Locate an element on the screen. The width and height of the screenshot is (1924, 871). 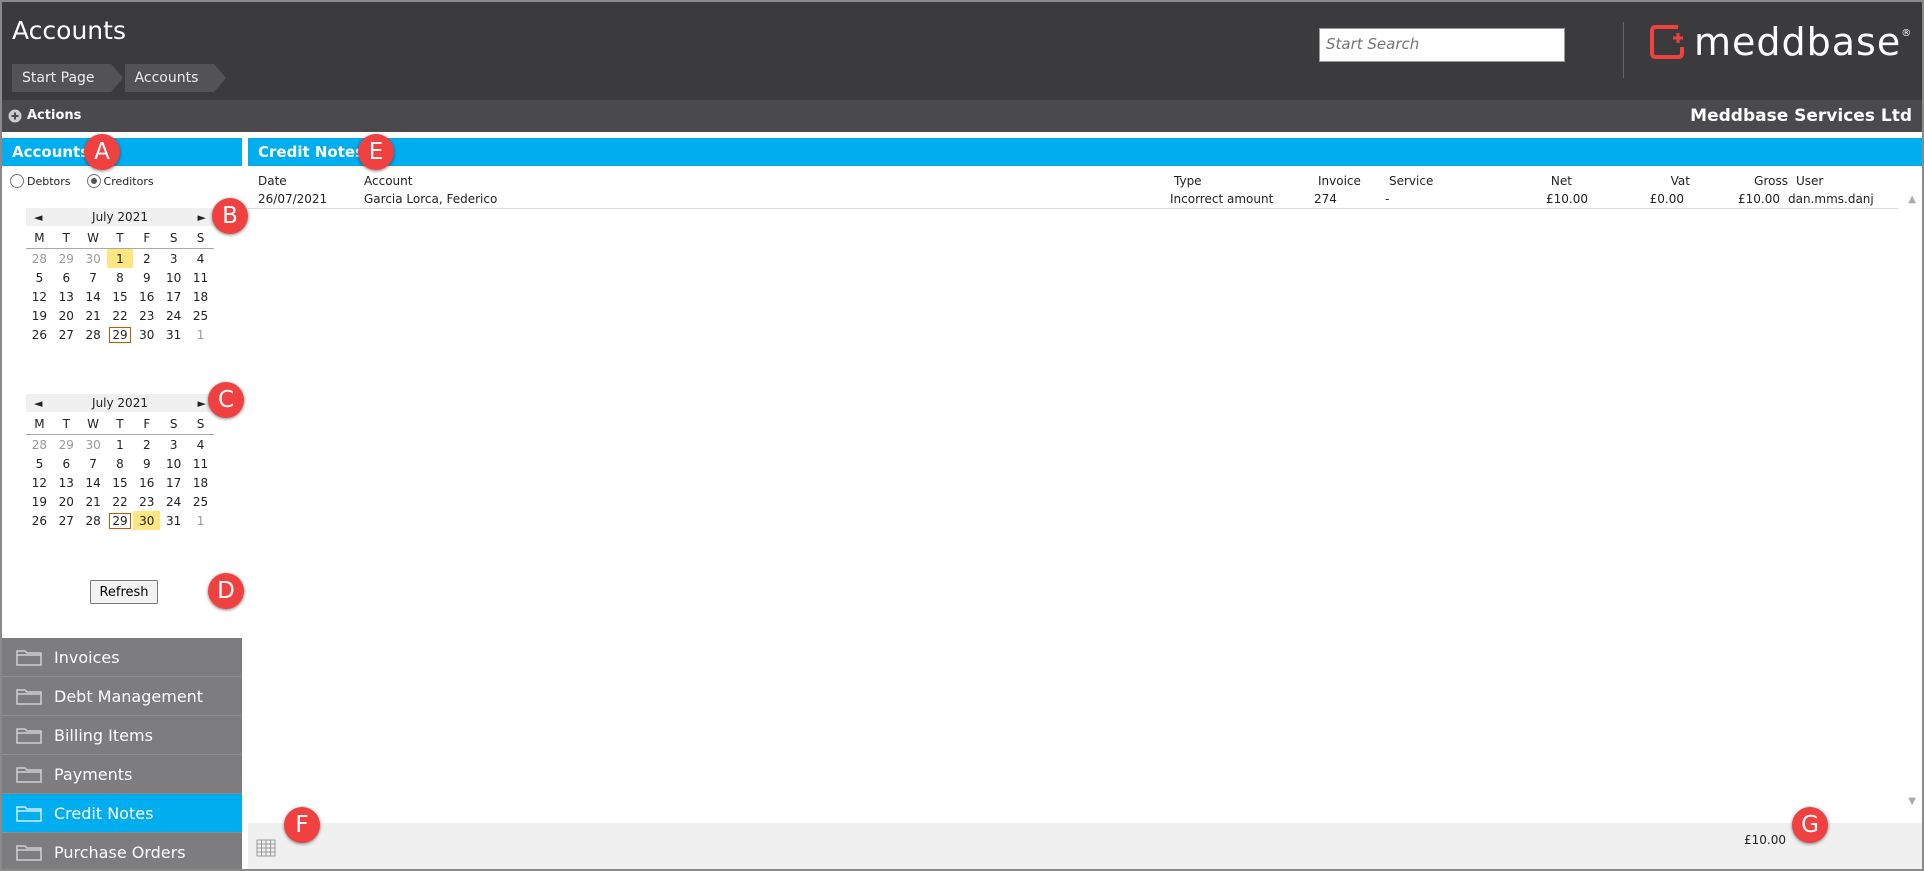
column-header-type: Type is located at coordinates (1188, 181).